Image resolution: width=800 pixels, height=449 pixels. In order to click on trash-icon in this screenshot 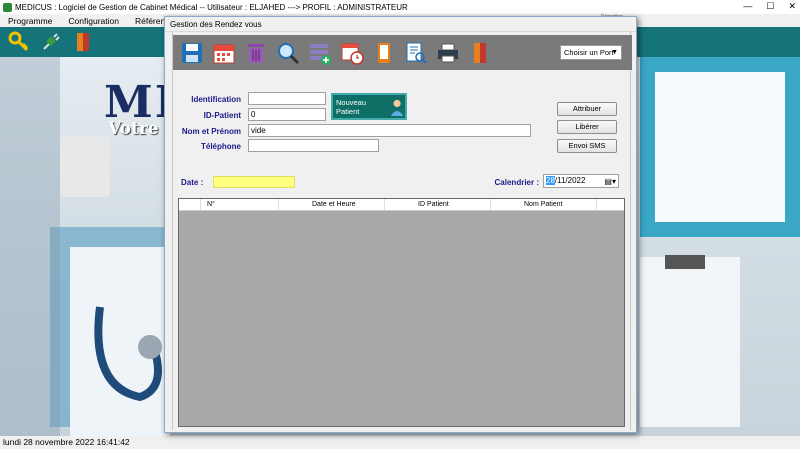, I will do `click(255, 52)`.